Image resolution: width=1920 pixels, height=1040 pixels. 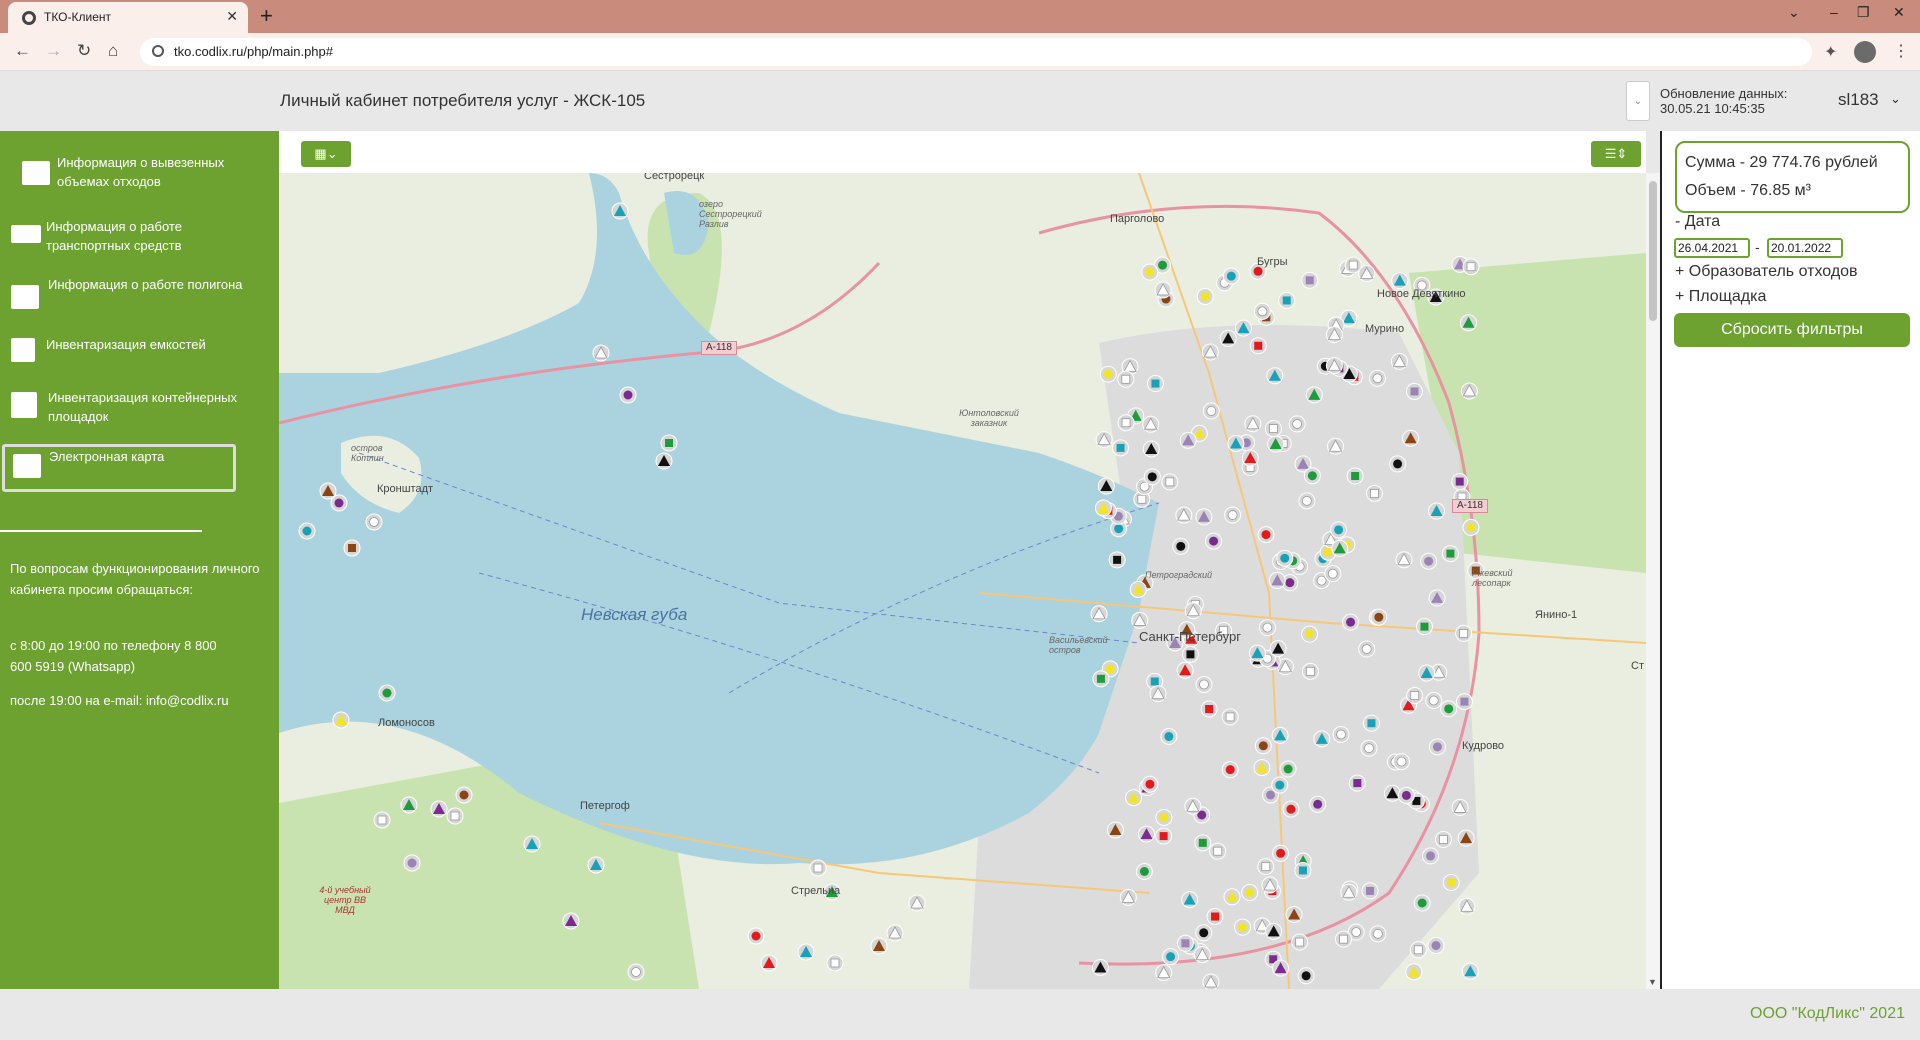 I want to click on sidebar-item-platforms: Инвентаризация контейнерных площадок, so click(x=139, y=416).